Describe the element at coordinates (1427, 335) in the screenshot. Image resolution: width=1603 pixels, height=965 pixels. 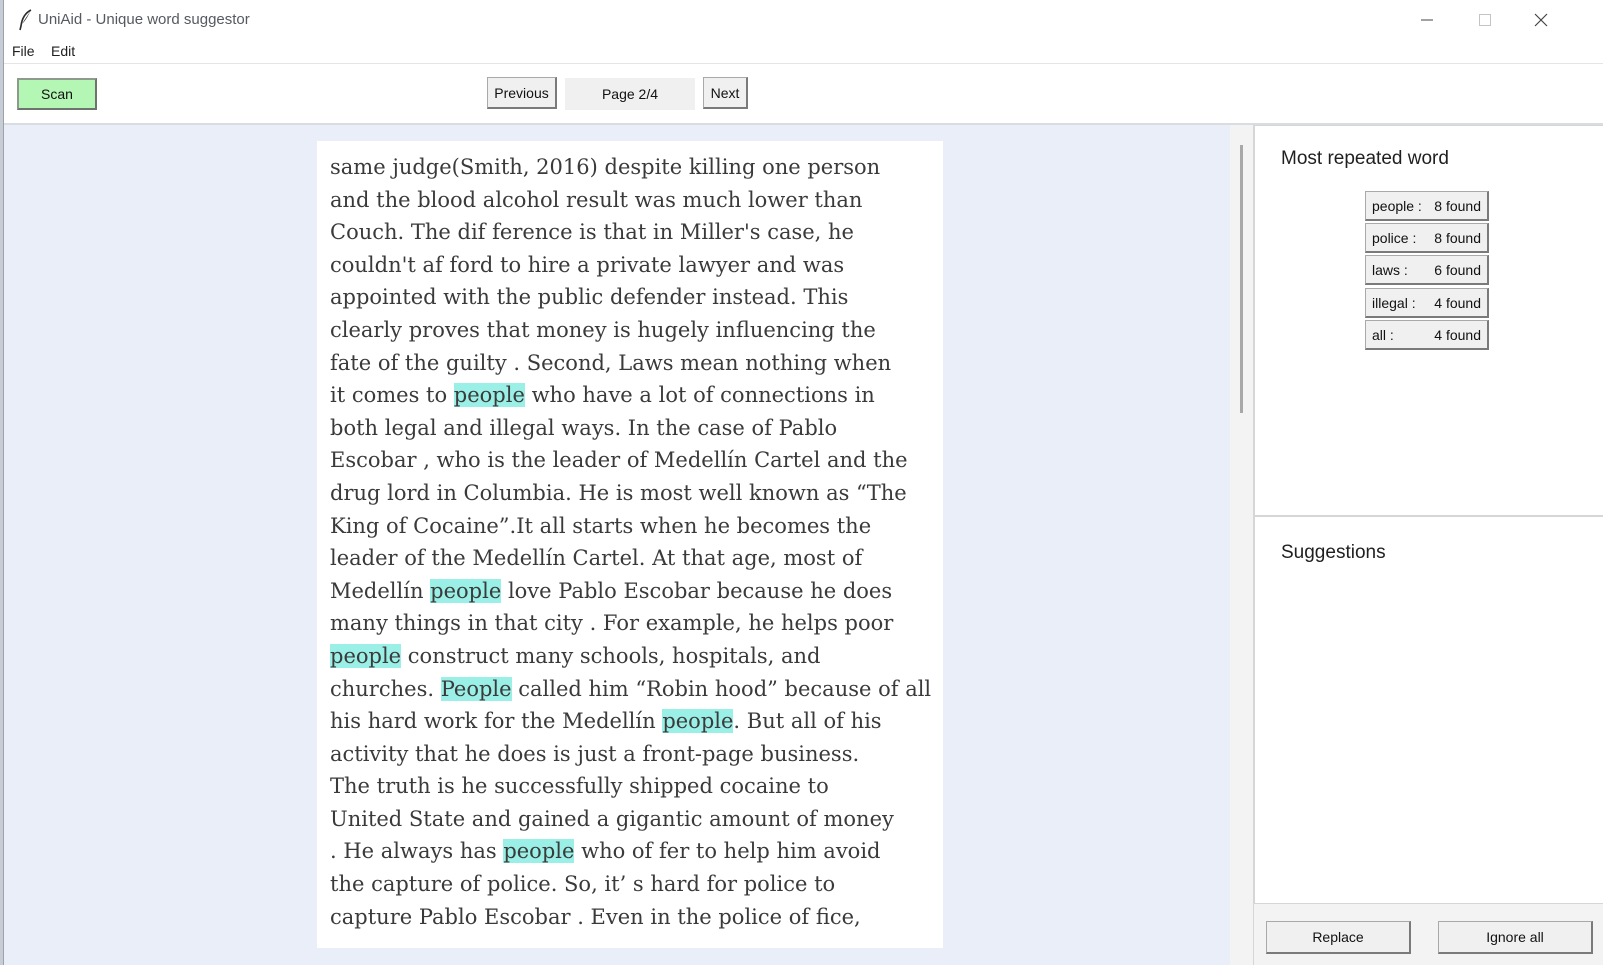
I see `word-button-all: all : 4 found` at that location.